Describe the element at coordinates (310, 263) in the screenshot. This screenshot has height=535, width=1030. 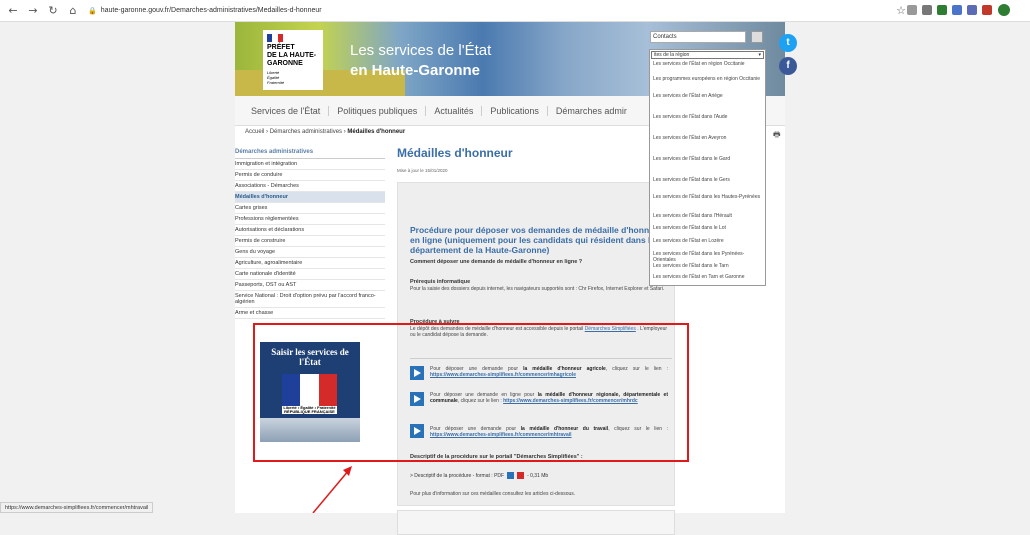
I see `sidebar-item: Agriculture, agroalimentaire` at that location.